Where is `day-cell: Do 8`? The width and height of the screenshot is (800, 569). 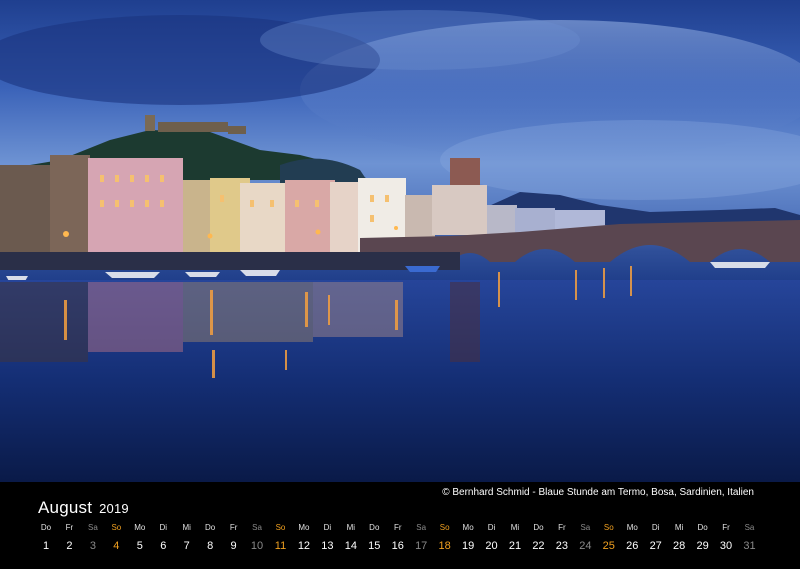 day-cell: Do 8 is located at coordinates (210, 538).